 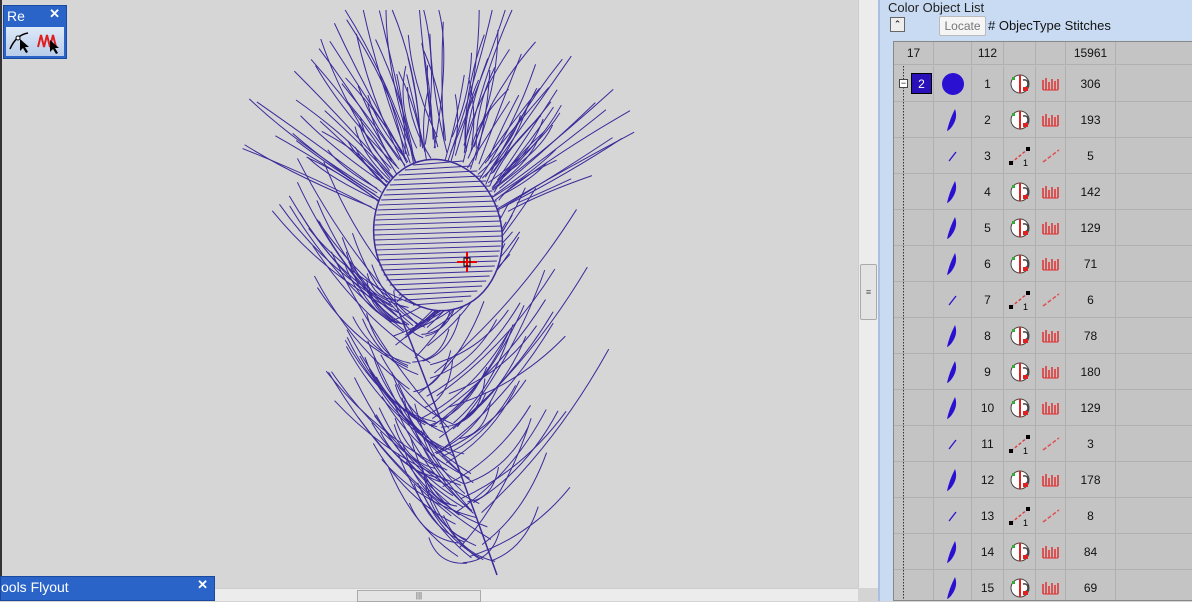 I want to click on reshape-stitch-tool-icon, so click(x=48, y=44).